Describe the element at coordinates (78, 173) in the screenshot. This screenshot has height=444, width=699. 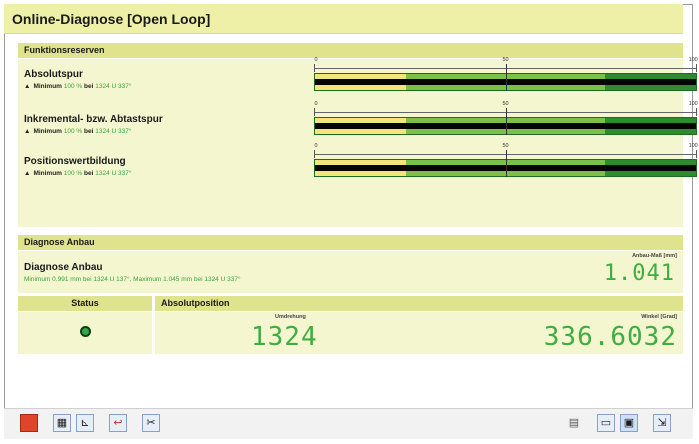
I see `row-sub-positionswertbildung: ▲ Minimum 100 % bei 1324 U 337°` at that location.